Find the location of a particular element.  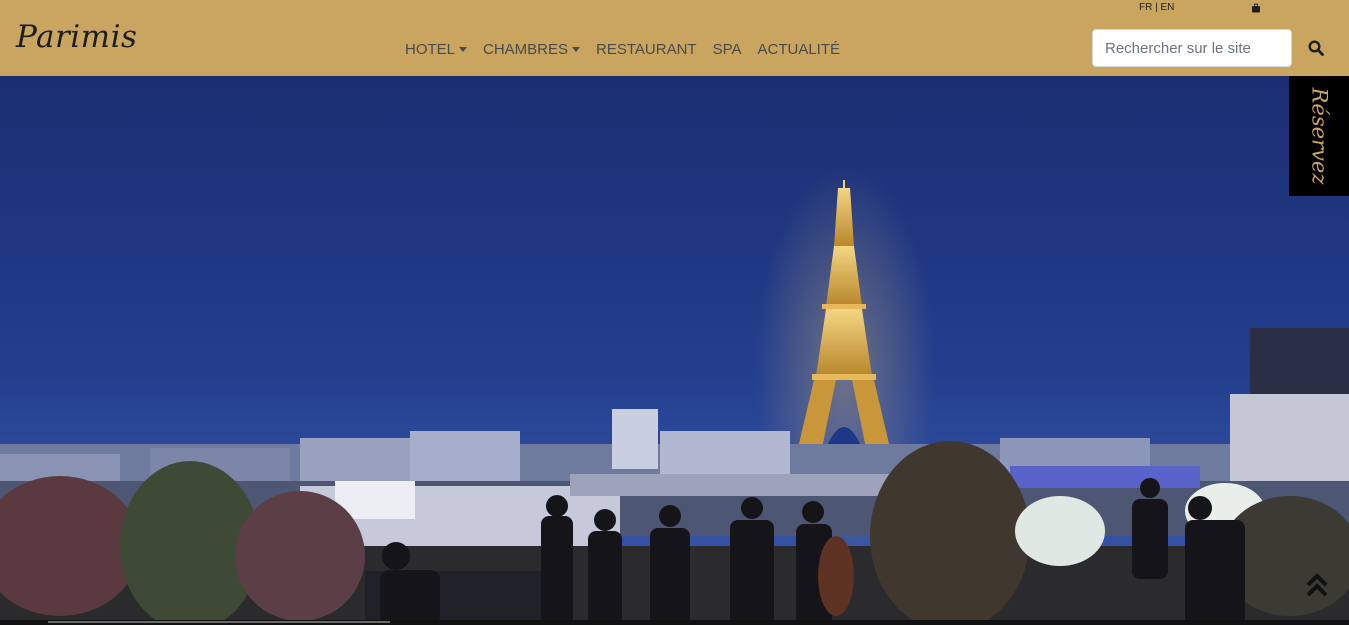

nav-item-label: ACTUALITÉ is located at coordinates (799, 49).